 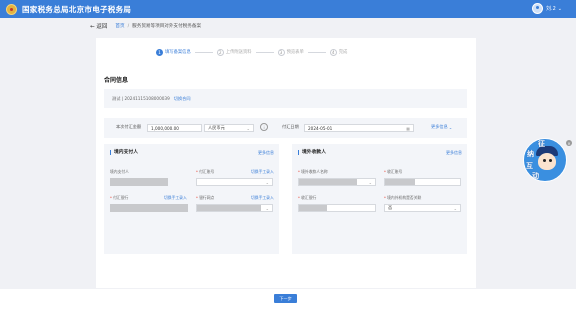 I want to click on payee-name-label: * 境外收款人名称, so click(x=313, y=171).